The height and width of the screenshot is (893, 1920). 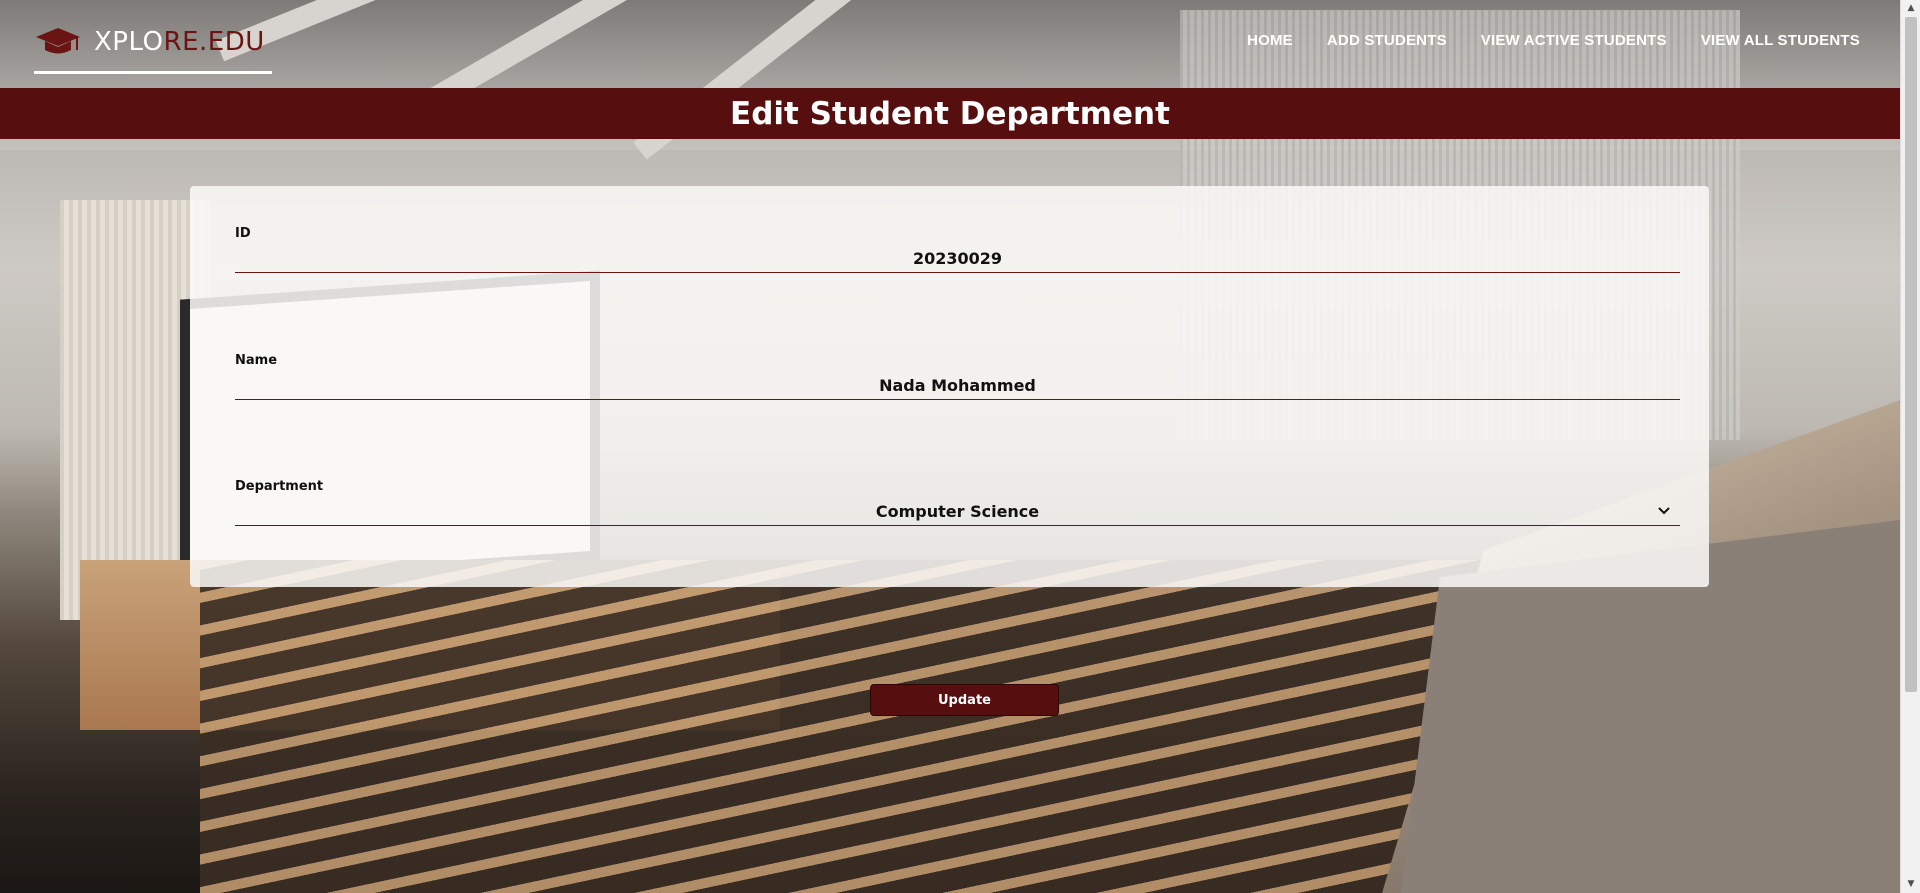 I want to click on name-label: Name, so click(x=256, y=360).